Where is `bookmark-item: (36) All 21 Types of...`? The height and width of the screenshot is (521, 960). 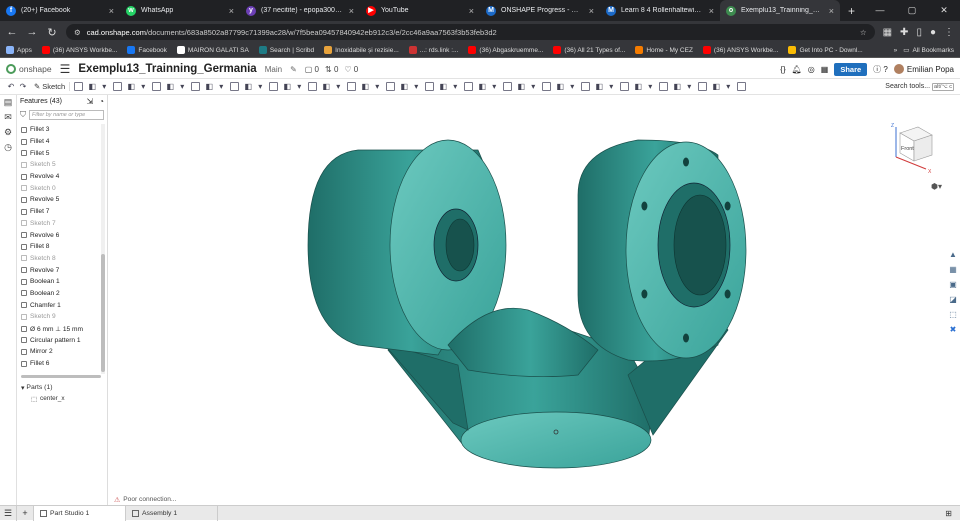
bookmark-item: (36) All 21 Types of... is located at coordinates (589, 50).